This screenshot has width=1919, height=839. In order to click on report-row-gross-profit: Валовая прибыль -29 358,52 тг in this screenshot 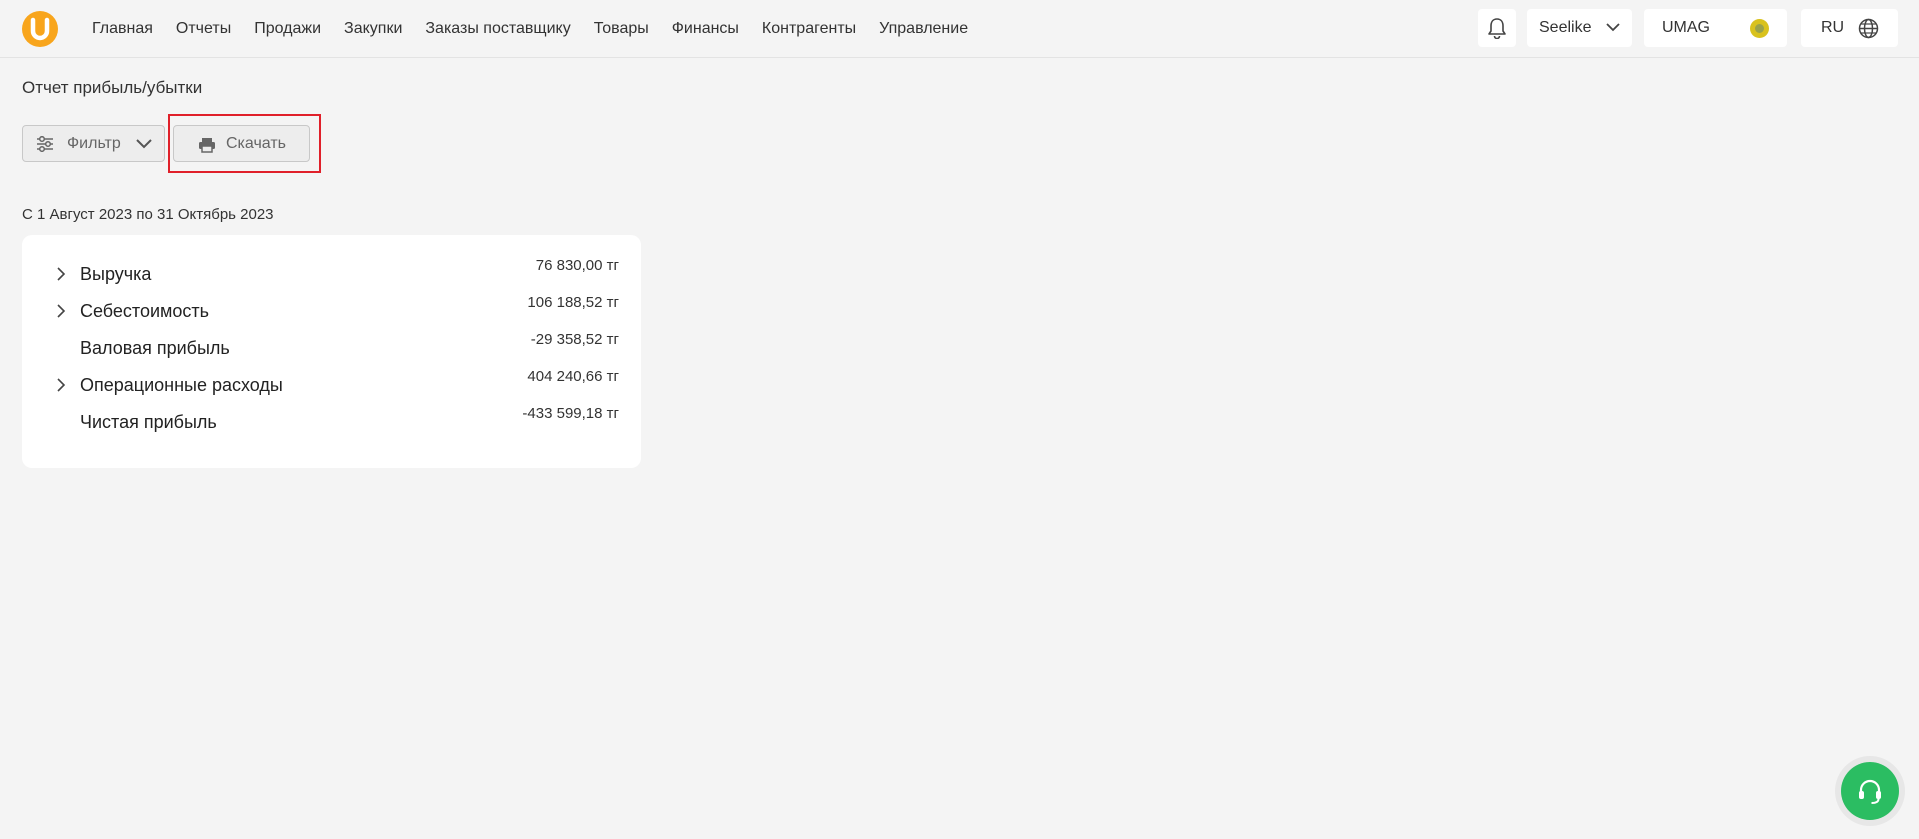, I will do `click(331, 349)`.